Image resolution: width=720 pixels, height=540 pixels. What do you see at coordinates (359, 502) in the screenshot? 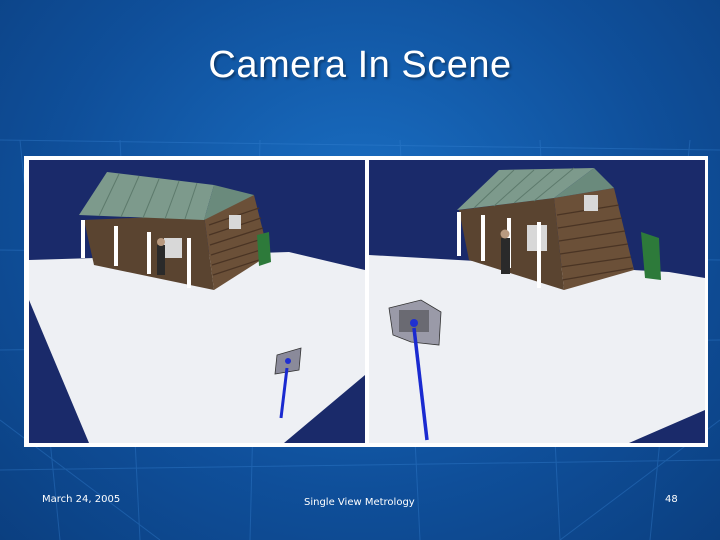
I see `footer-title: Single View Metrology` at bounding box center [359, 502].